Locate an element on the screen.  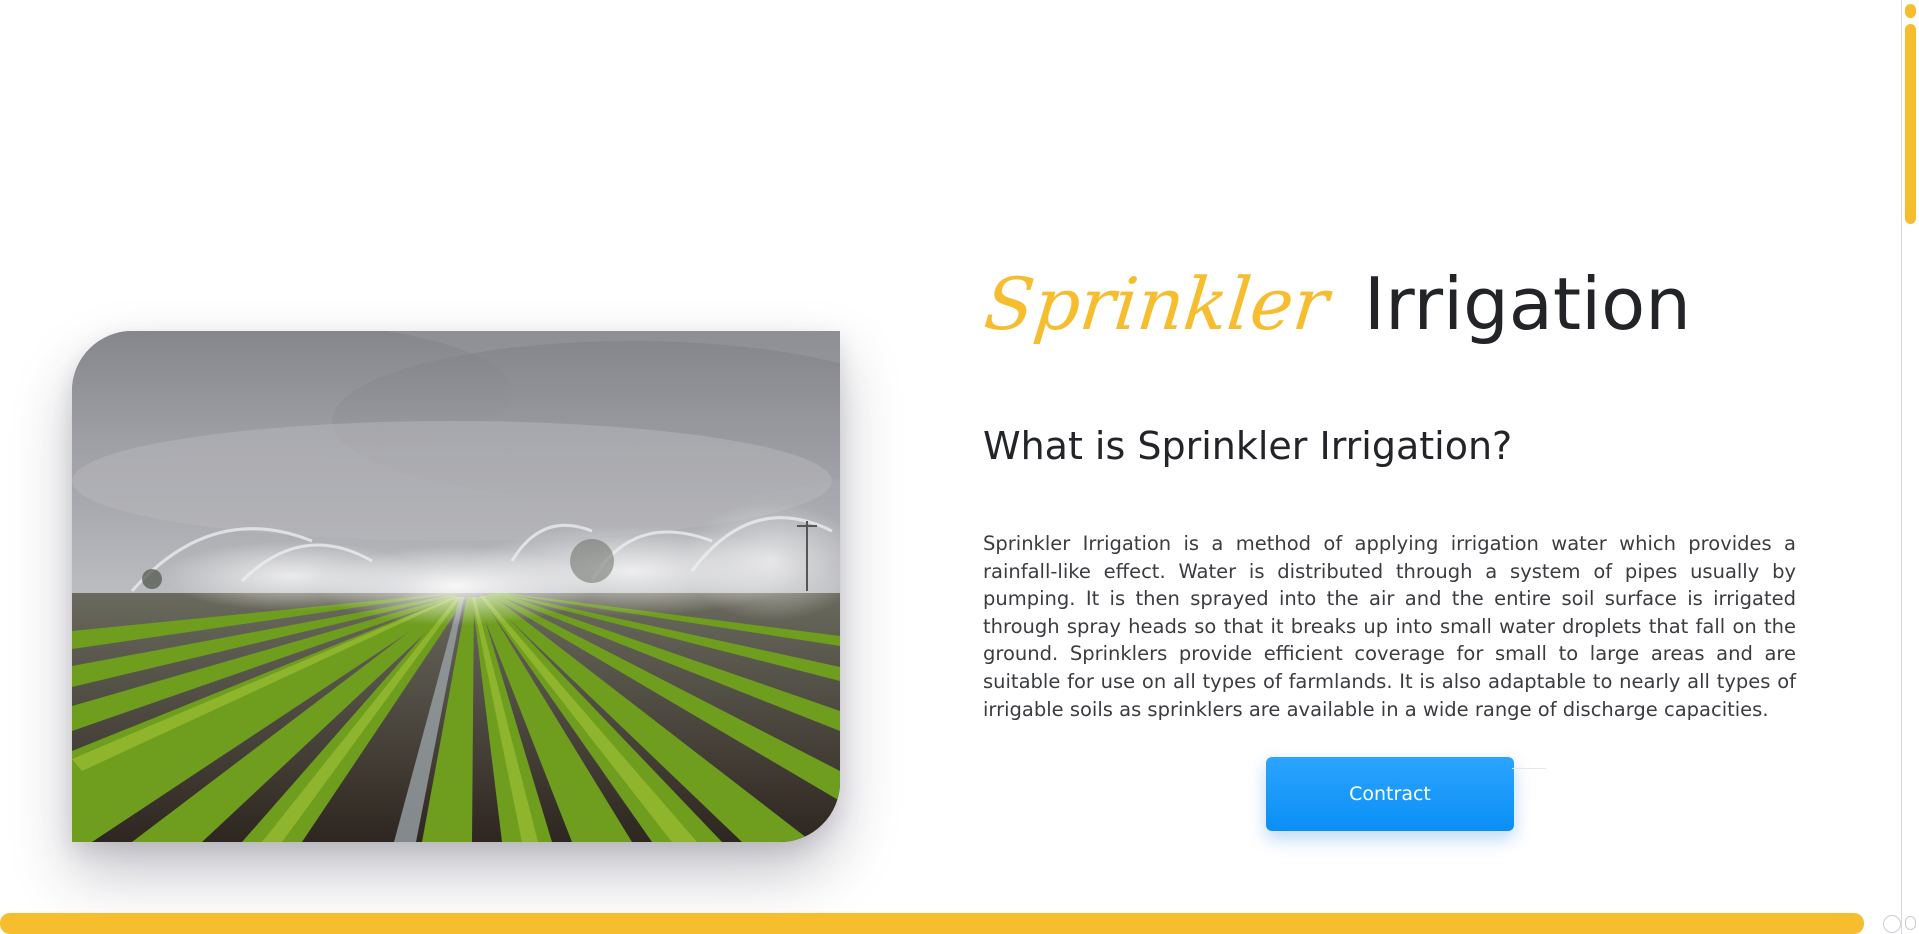
scroll-progress-bar is located at coordinates (950, 923).